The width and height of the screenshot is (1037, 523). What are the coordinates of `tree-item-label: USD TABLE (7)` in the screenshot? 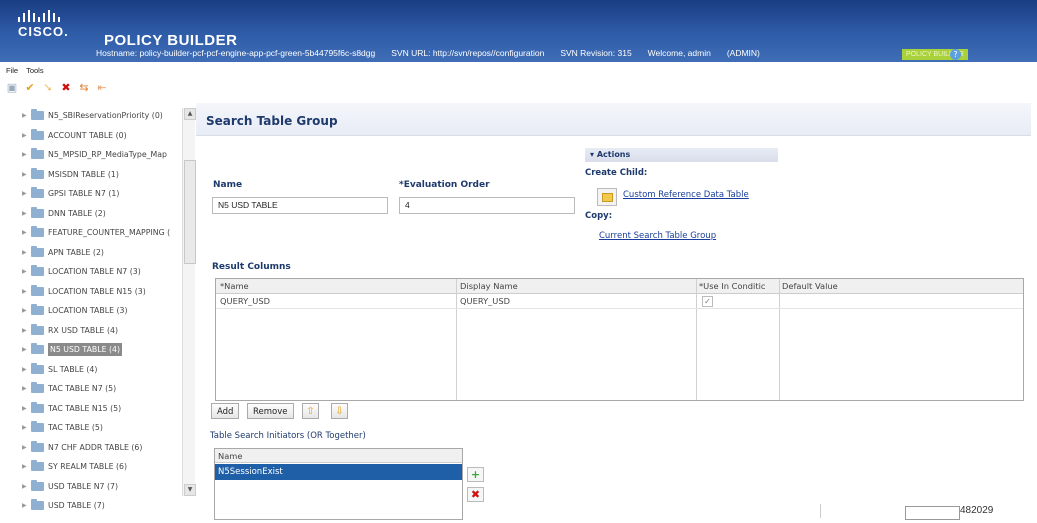 It's located at (76, 505).